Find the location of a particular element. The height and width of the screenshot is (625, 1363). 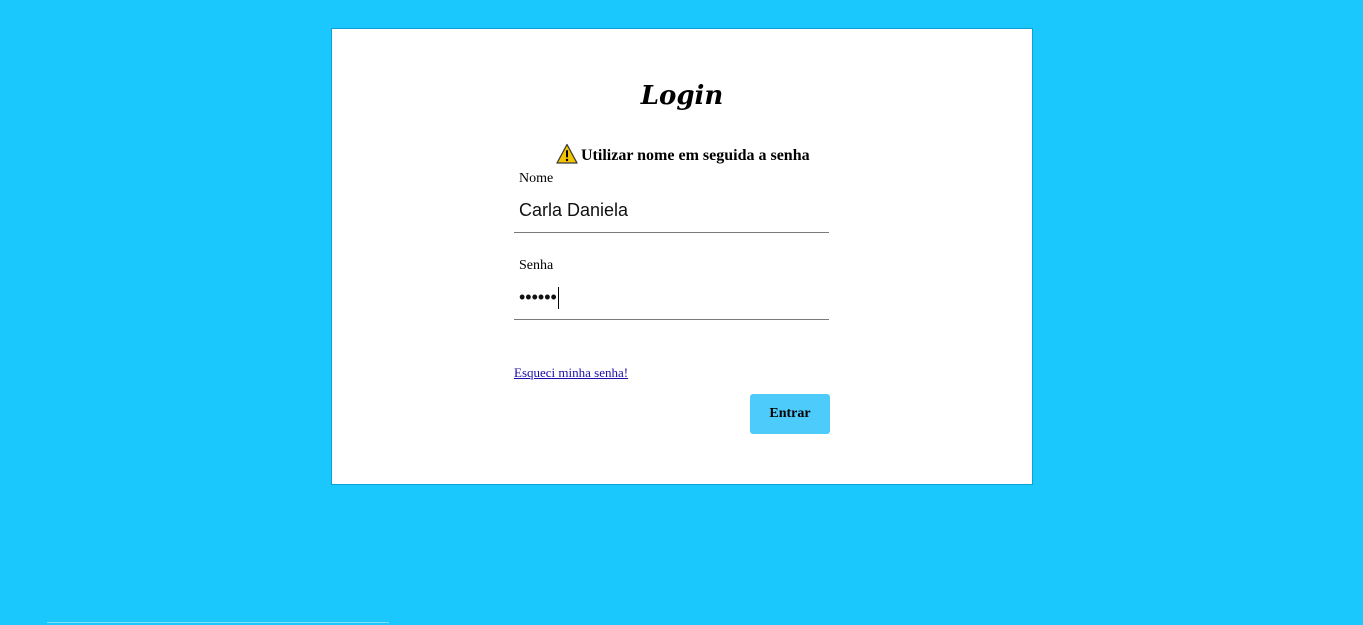

password-dots: •••••• is located at coordinates (538, 297).